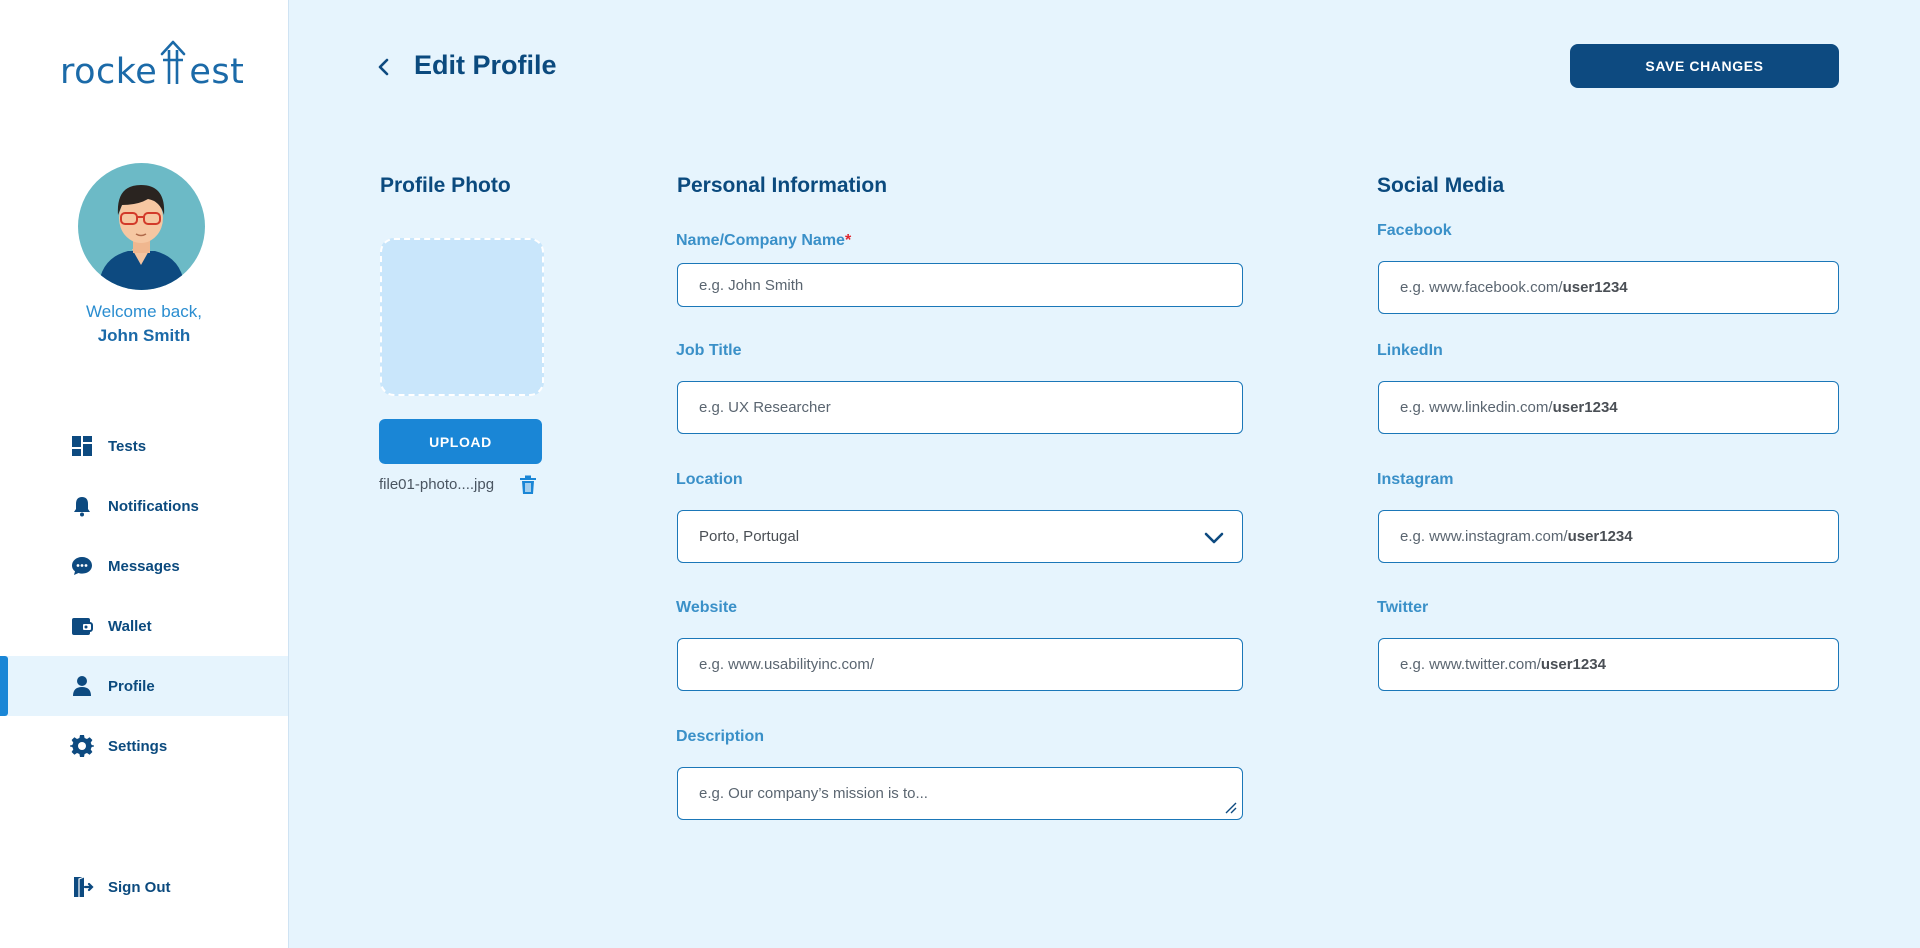 This screenshot has width=1920, height=948. Describe the element at coordinates (765, 407) in the screenshot. I see `job-title-placeholder: e.g. UX Researcher` at that location.